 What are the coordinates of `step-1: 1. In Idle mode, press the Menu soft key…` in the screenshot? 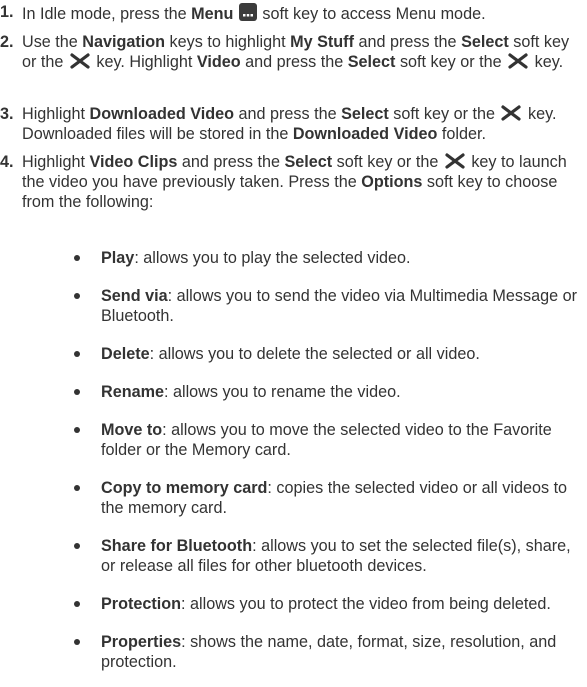 It's located at (292, 13).